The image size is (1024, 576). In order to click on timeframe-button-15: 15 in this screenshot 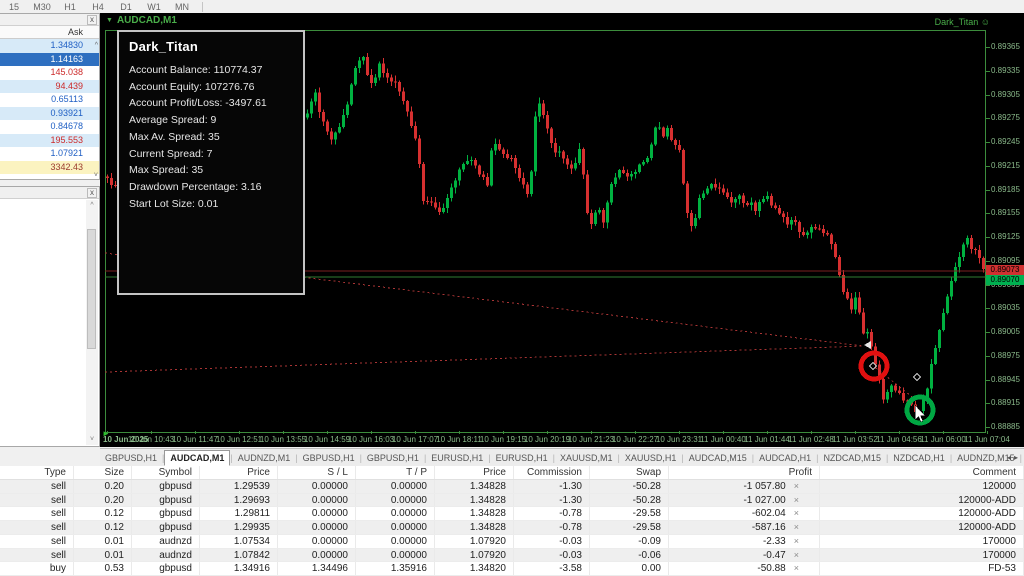, I will do `click(14, 7)`.